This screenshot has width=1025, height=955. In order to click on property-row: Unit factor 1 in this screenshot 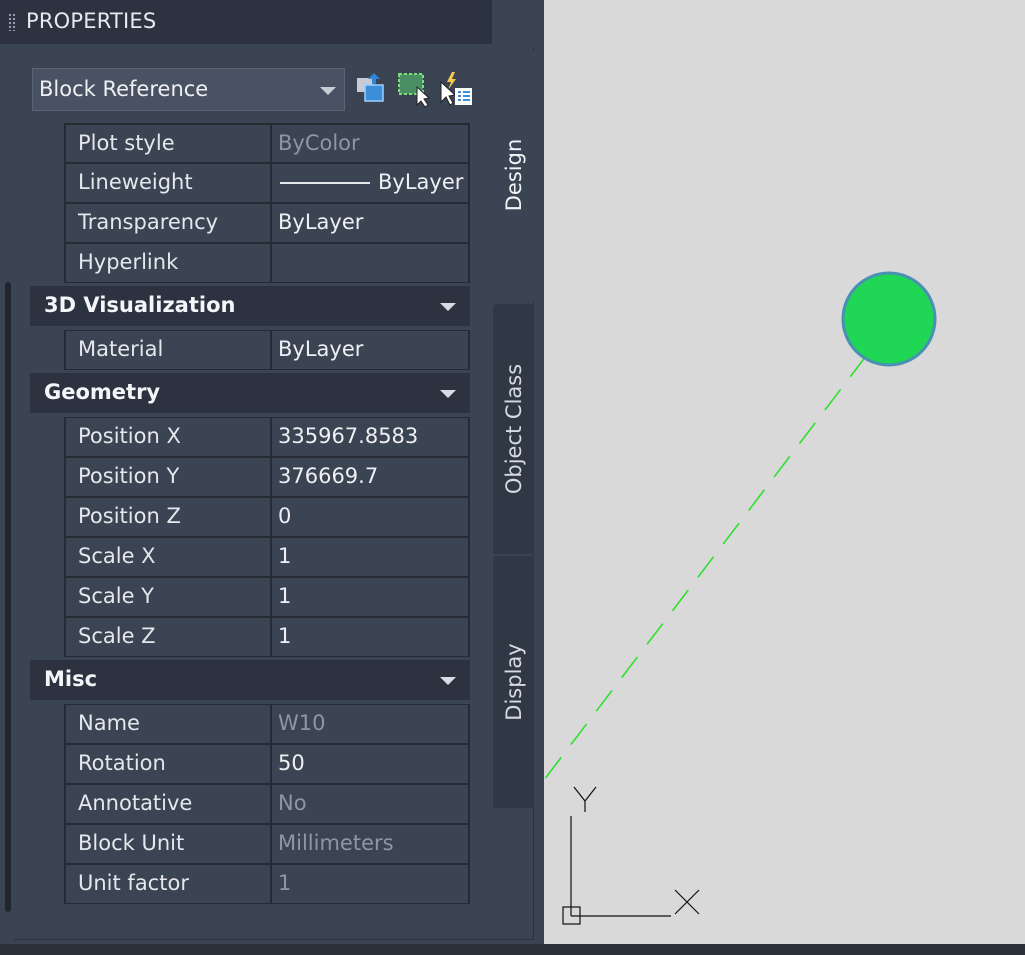, I will do `click(250, 884)`.